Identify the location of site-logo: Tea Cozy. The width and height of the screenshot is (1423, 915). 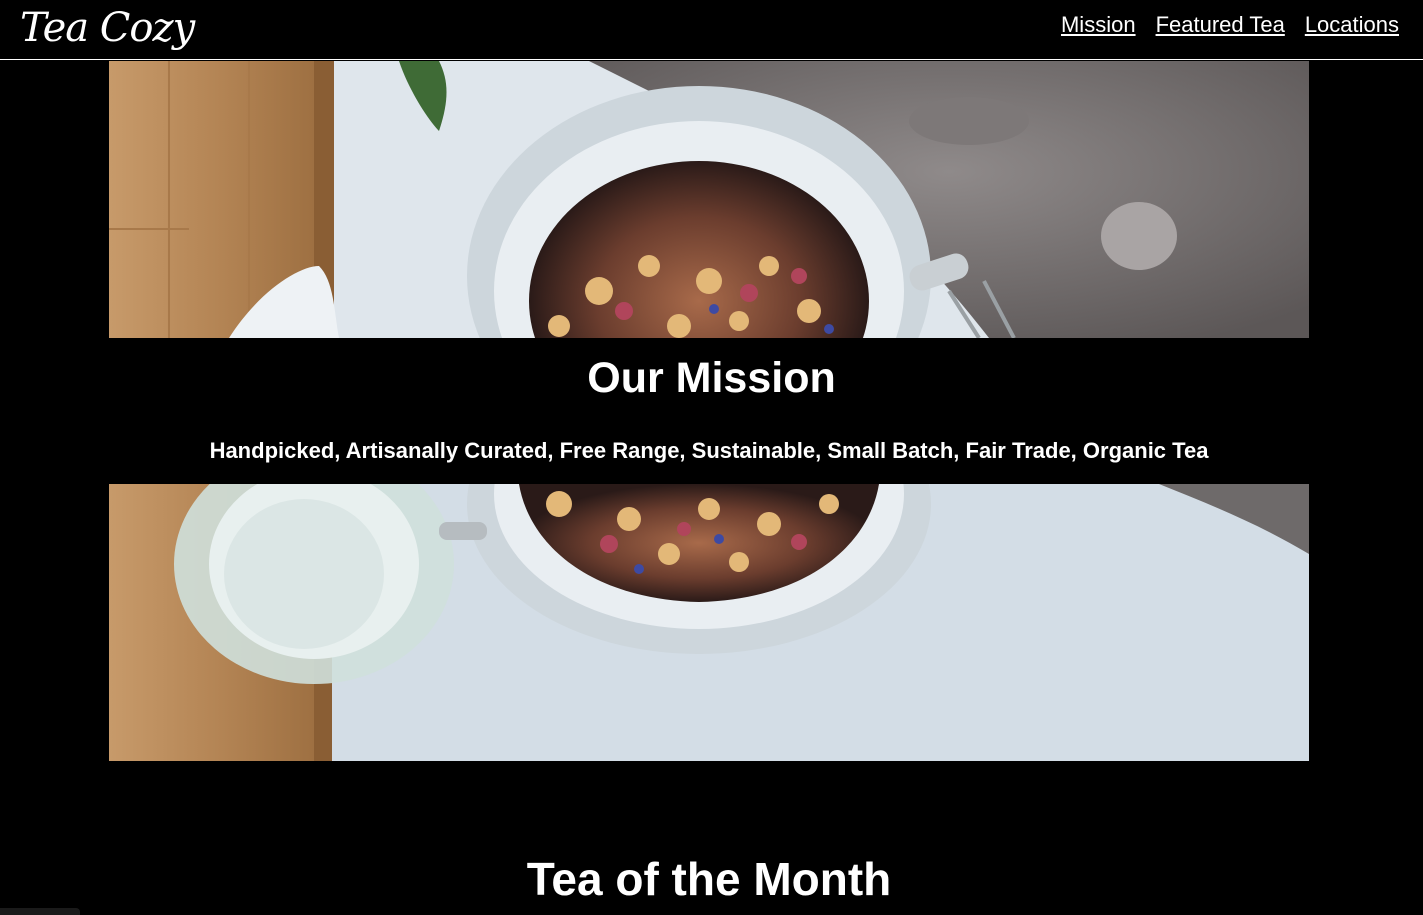
(107, 28).